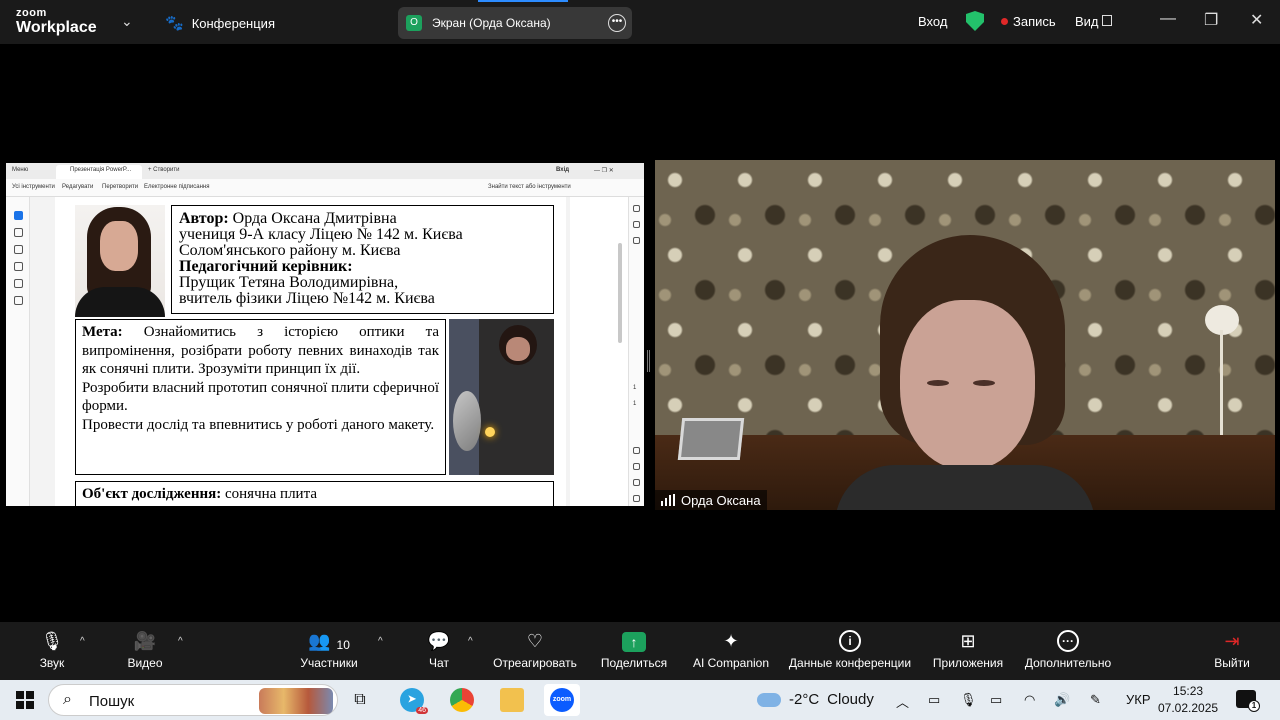  What do you see at coordinates (968, 700) in the screenshot?
I see `tray-microphone-icon: 🎙` at bounding box center [968, 700].